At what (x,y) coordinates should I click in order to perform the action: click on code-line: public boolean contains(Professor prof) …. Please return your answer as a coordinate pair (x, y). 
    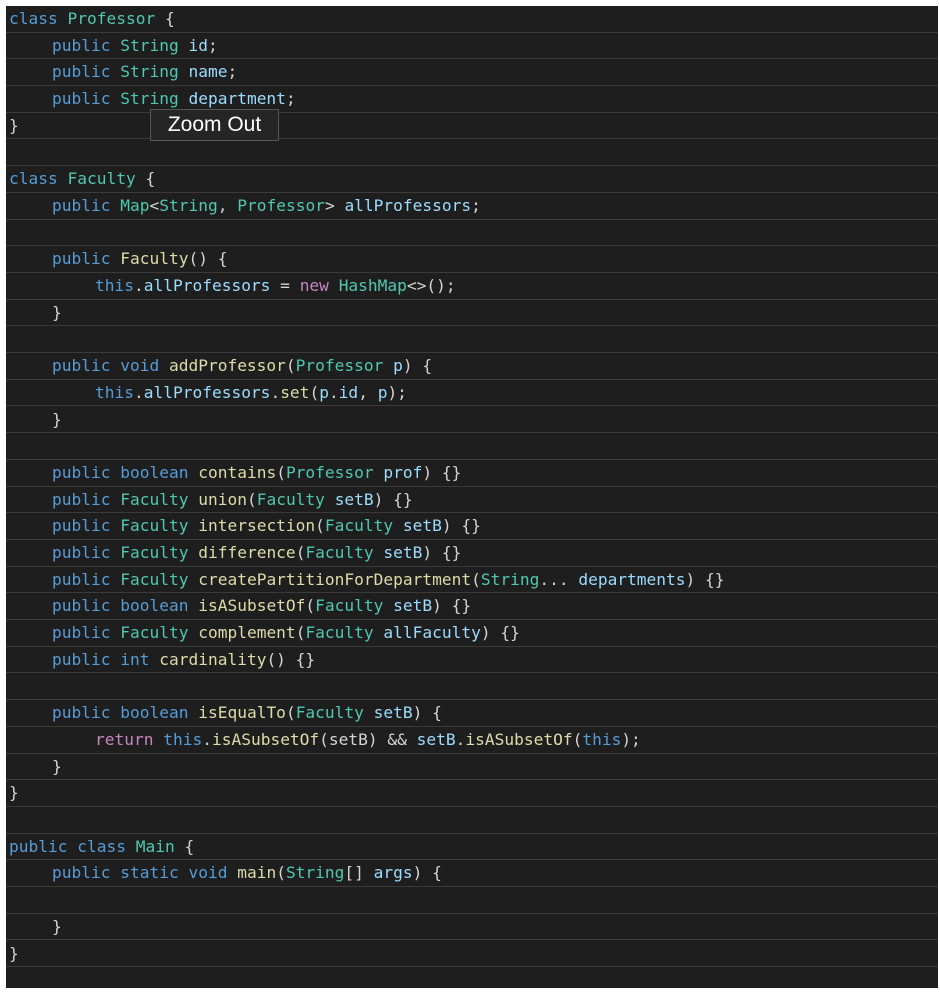
    Looking at the image, I should click on (472, 473).